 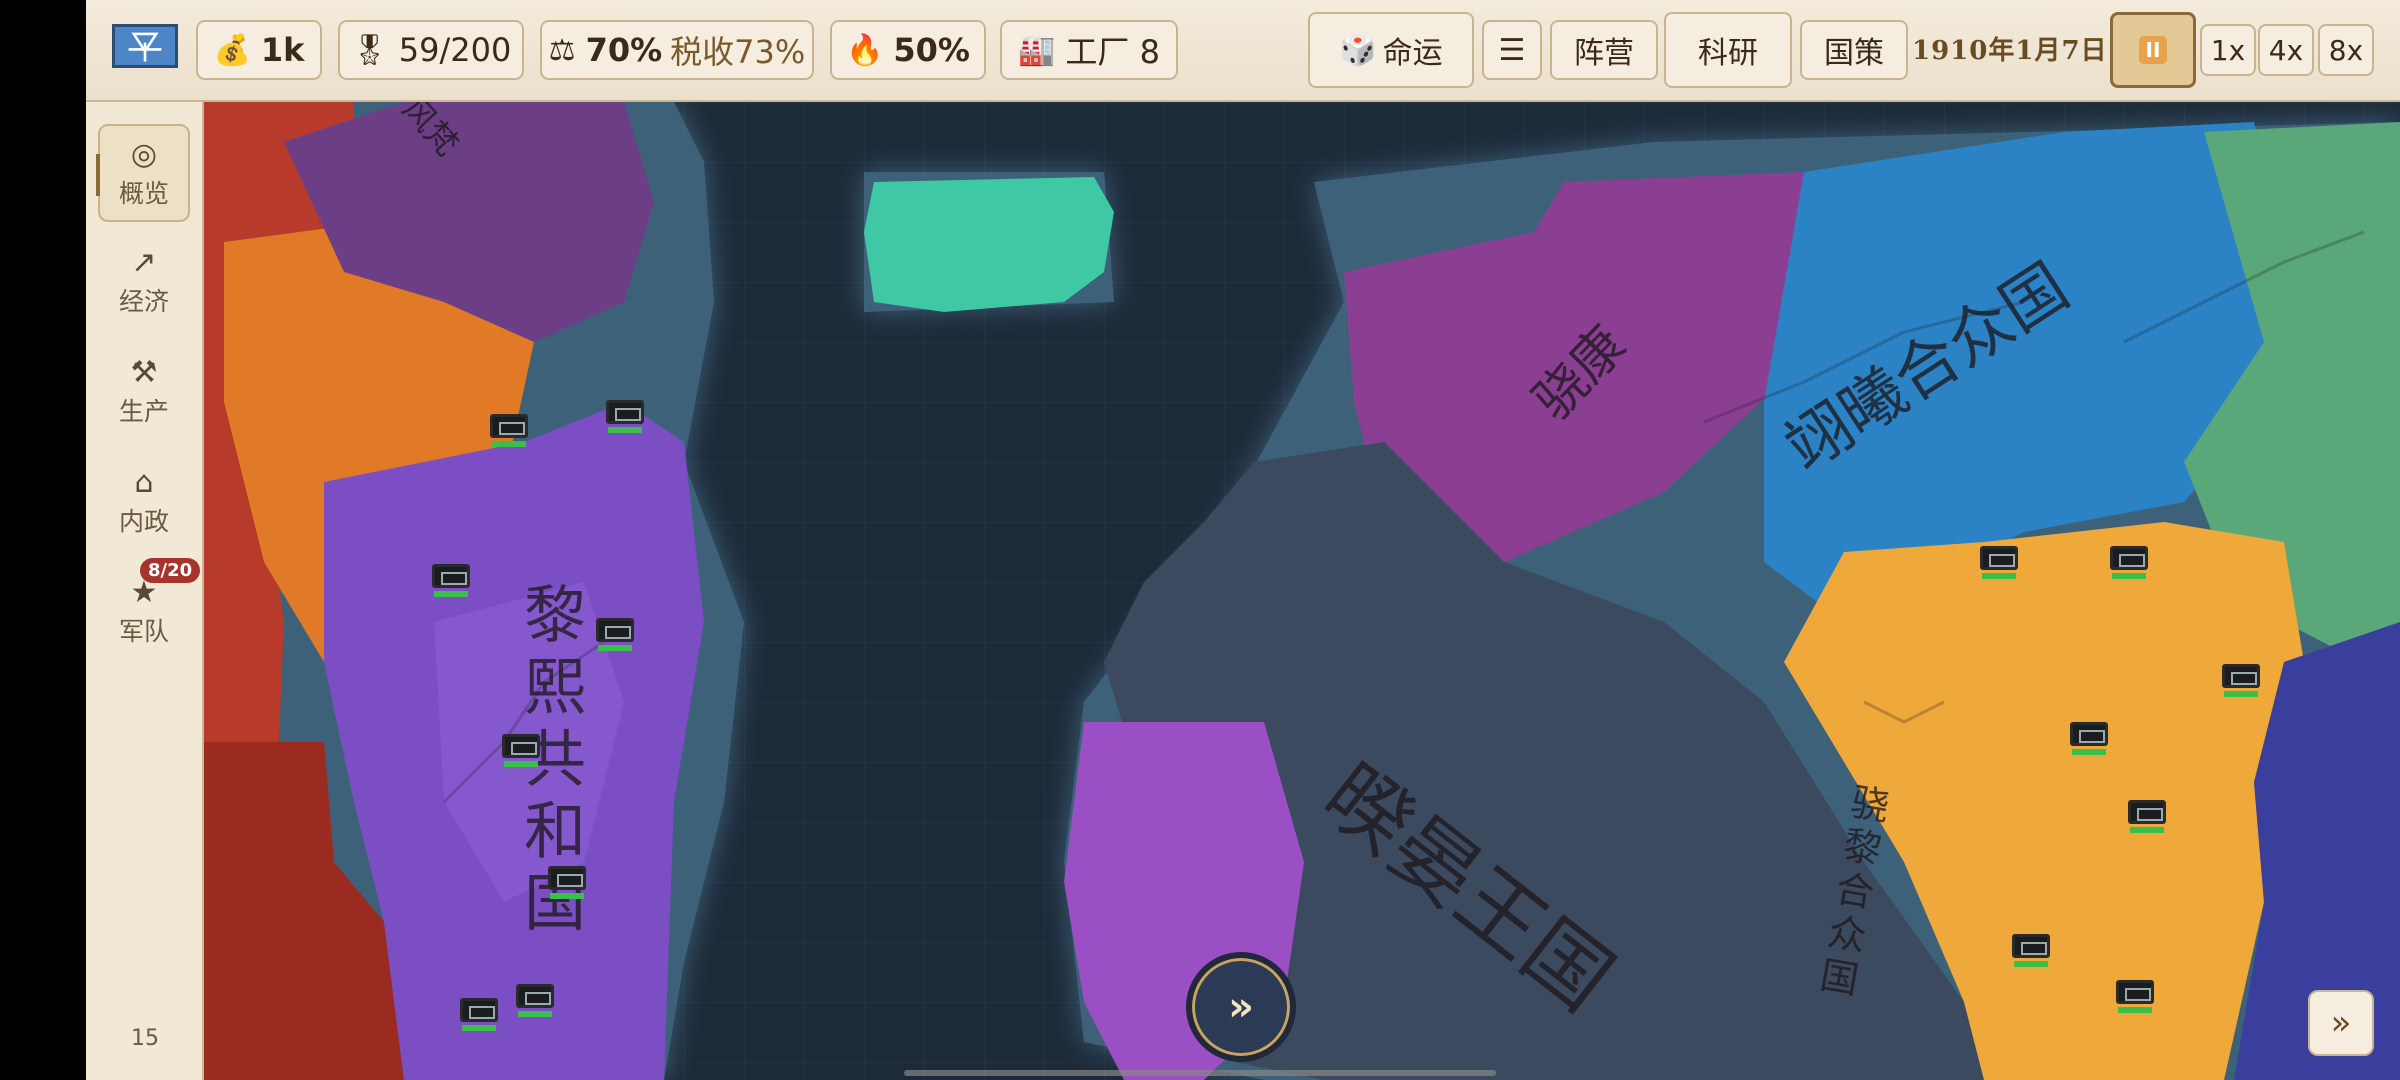 I want to click on sidebar-item-production: ⚒ 生产, so click(x=144, y=391).